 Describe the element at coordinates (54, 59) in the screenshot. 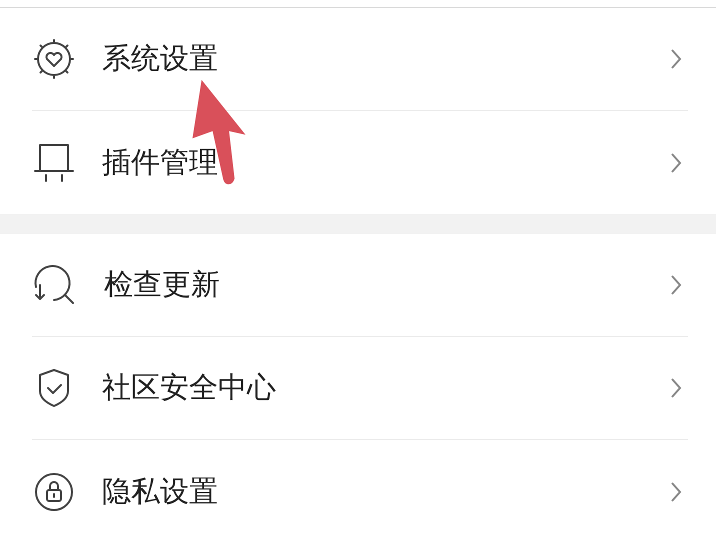

I see `gear-heart-icon` at that location.